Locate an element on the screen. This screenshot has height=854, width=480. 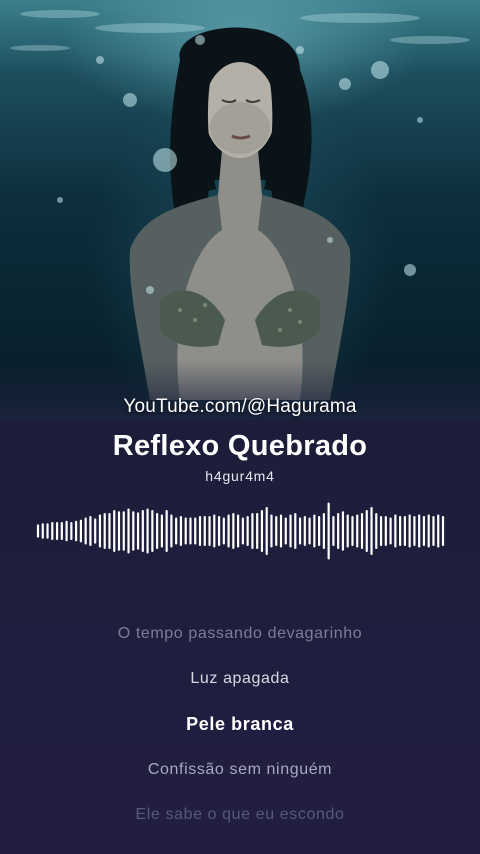
artist-name: h4gur4m4 is located at coordinates (240, 476).